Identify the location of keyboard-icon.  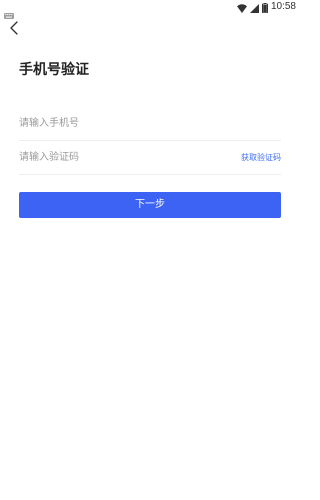
(9, 11).